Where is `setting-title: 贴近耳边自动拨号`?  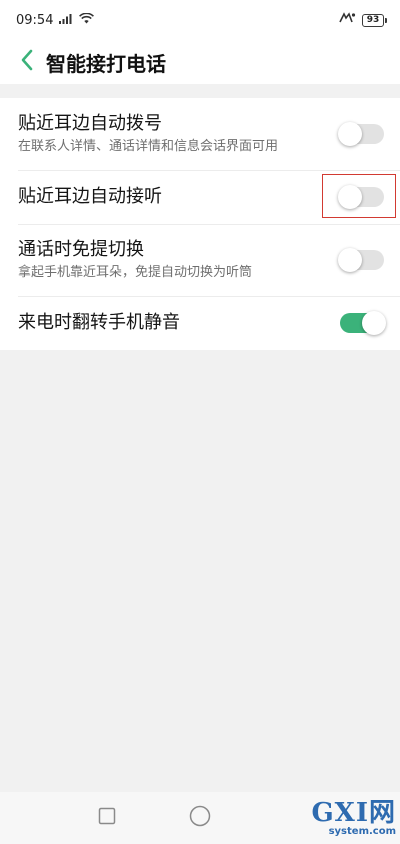
setting-title: 贴近耳边自动拨号 is located at coordinates (90, 124).